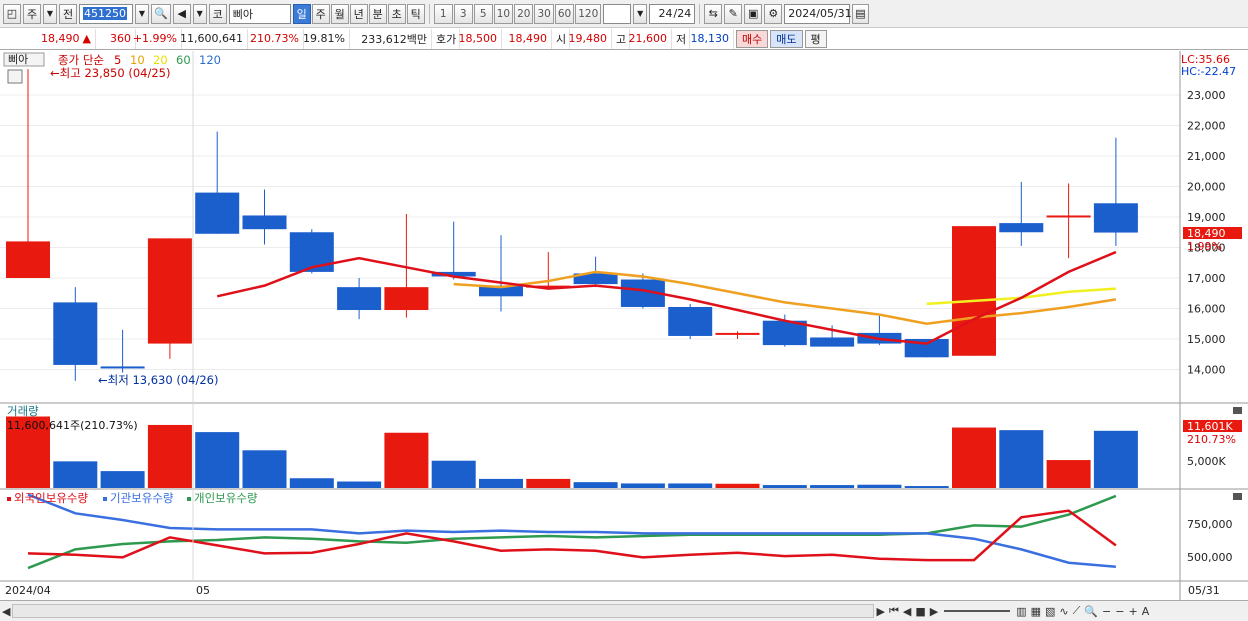  I want to click on interval-tab: 주, so click(320, 13).